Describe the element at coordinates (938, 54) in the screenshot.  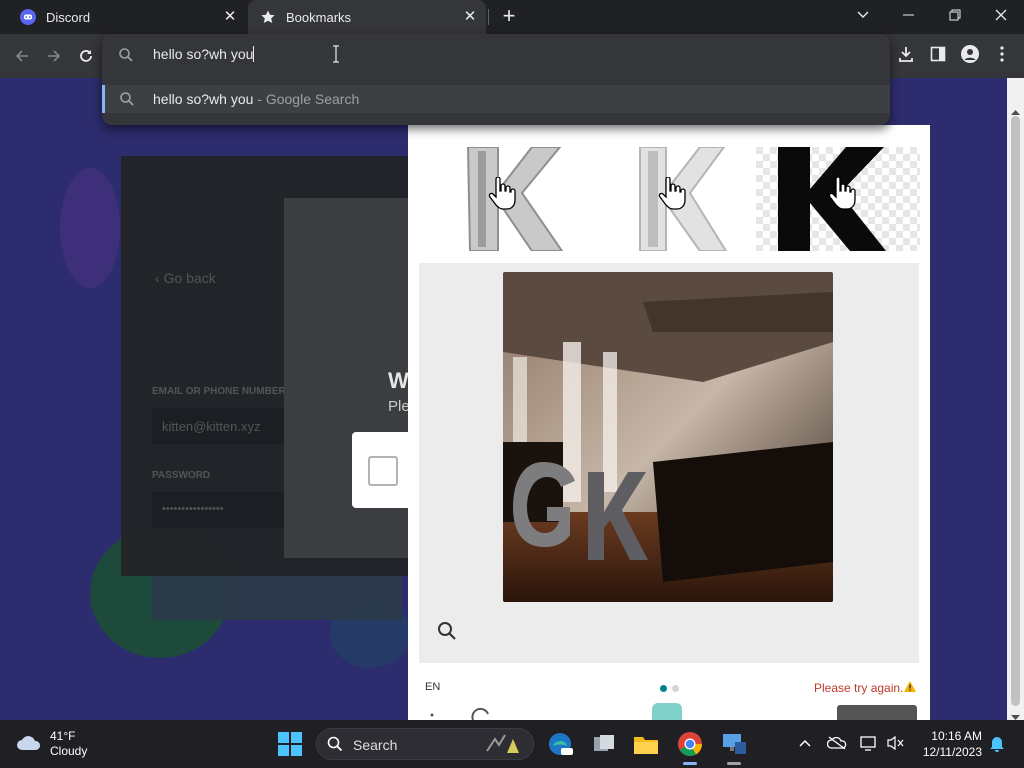
I see `side-panel-icon` at that location.